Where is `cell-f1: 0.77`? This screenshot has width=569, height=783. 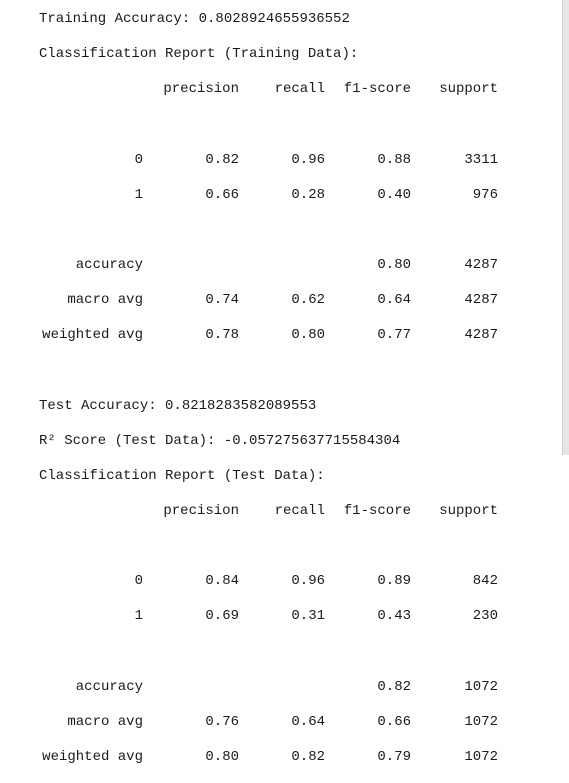 cell-f1: 0.77 is located at coordinates (394, 335).